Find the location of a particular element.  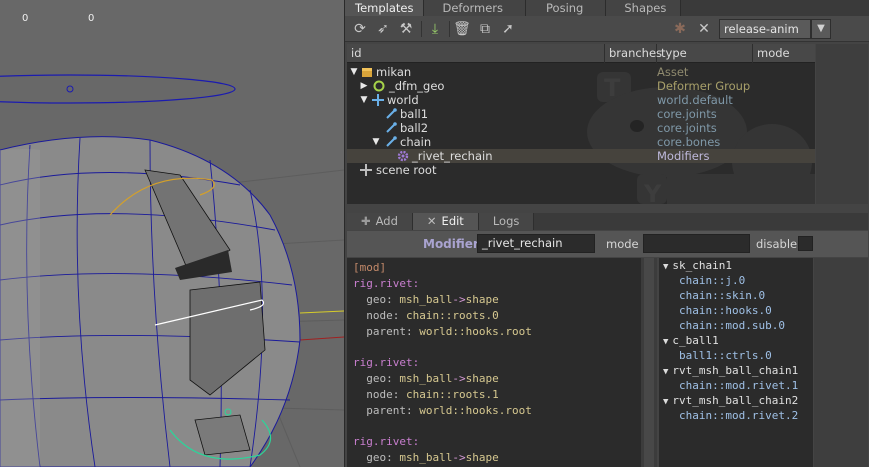

tab-edit: ✕ Edit is located at coordinates (445, 221).